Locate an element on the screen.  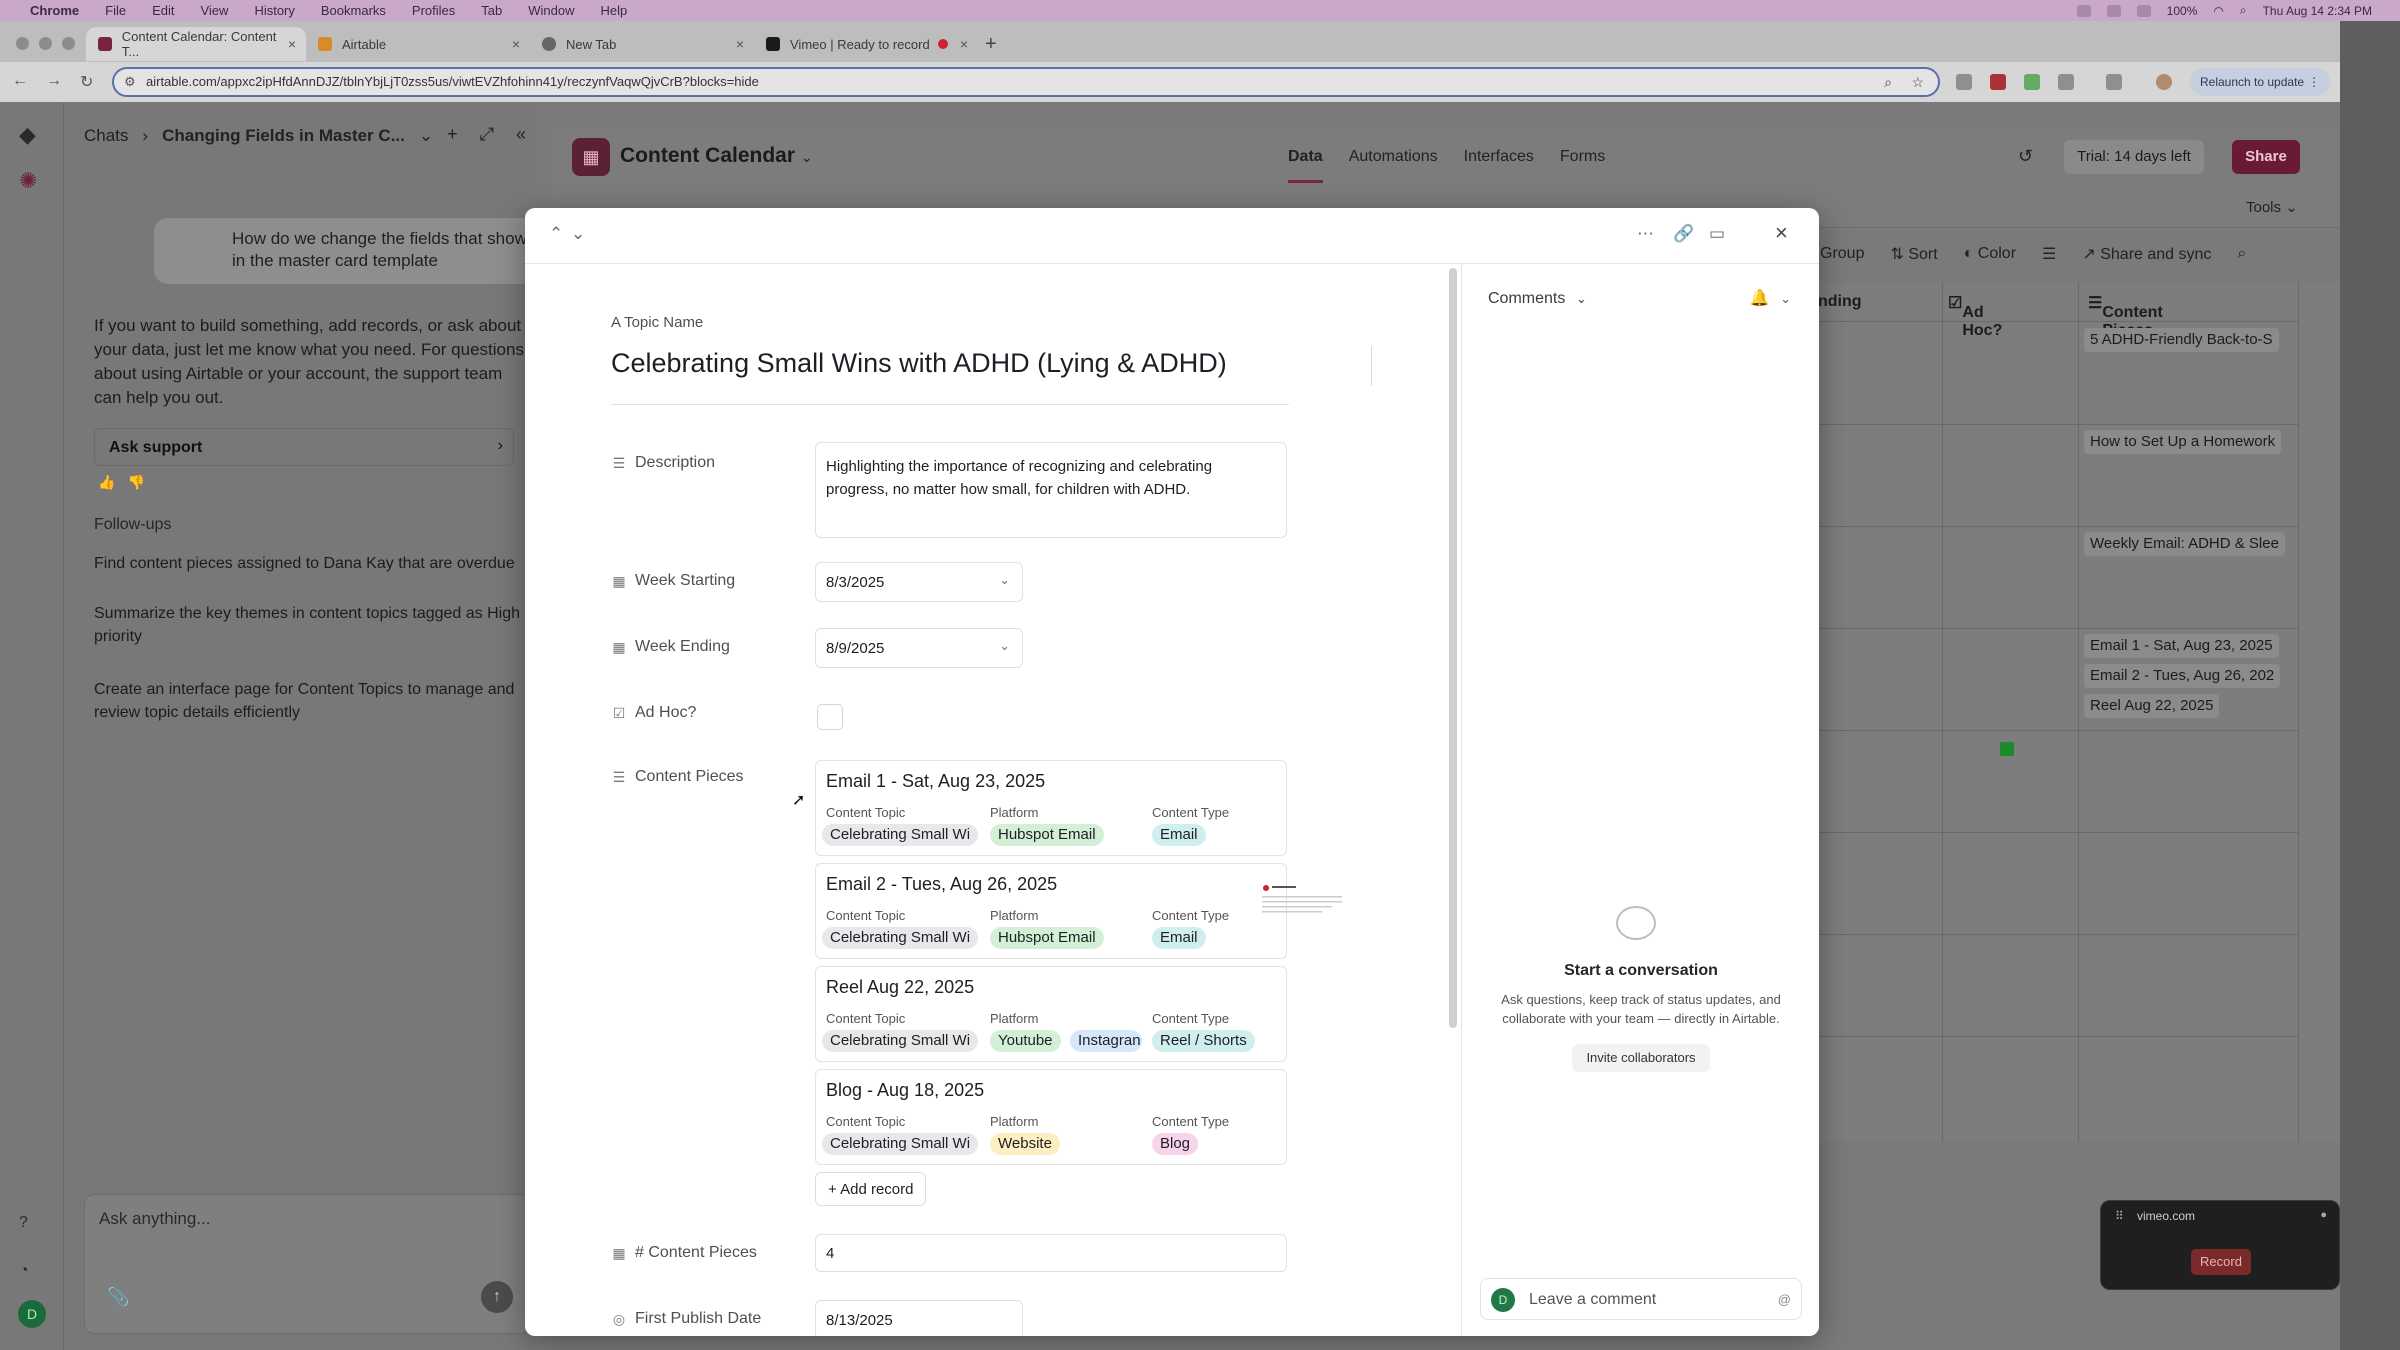
sort-button: ⇅ Sort is located at coordinates (1913, 254).